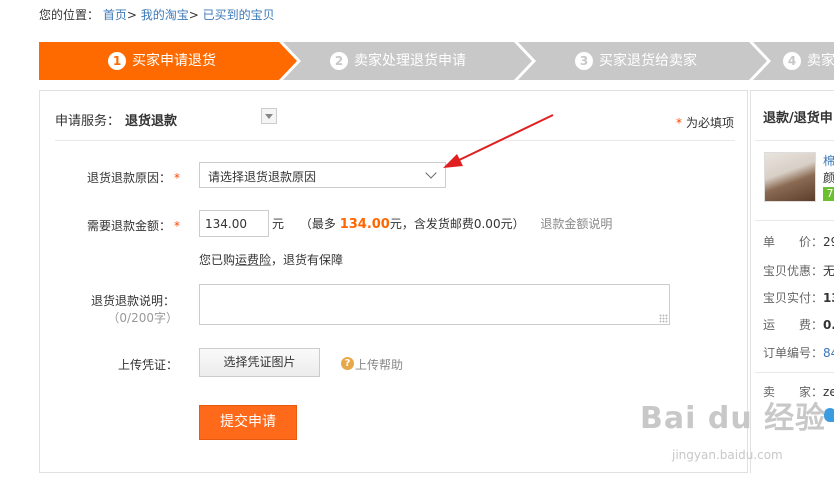  Describe the element at coordinates (259, 362) in the screenshot. I see `choose-evidence-image-button: 选择凭证图片` at that location.